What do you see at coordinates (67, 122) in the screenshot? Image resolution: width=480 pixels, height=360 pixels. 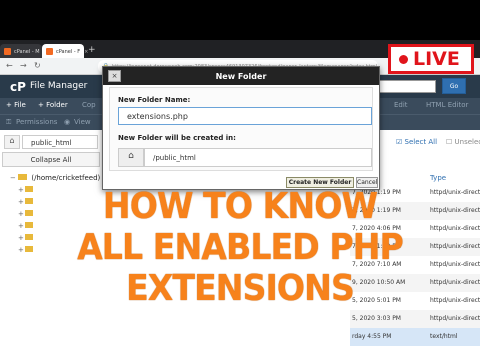 I see `eye-icon: ◉` at bounding box center [67, 122].